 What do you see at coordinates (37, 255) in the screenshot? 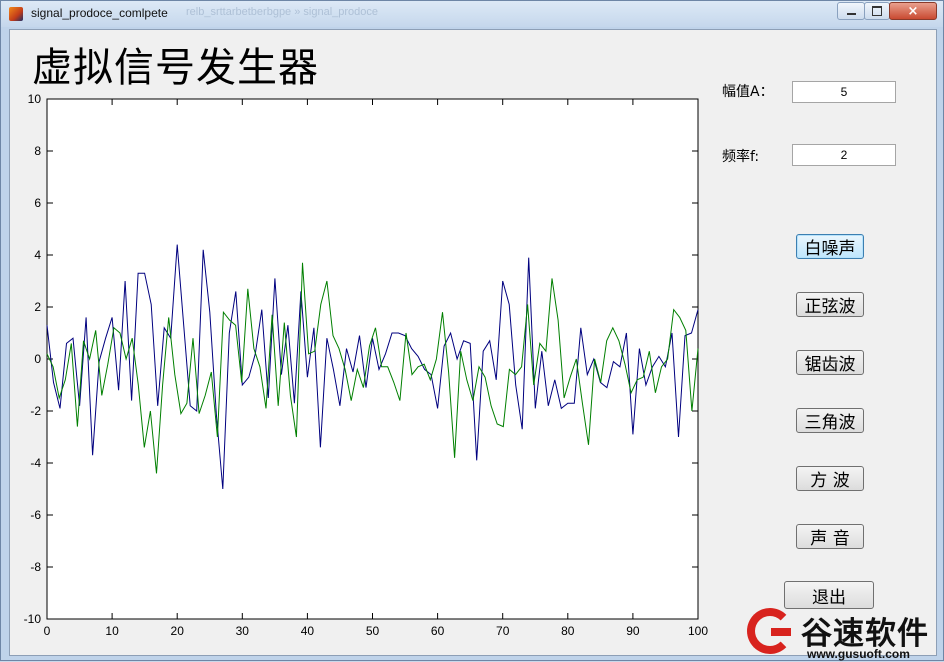
I see `y-tick-label: 4` at bounding box center [37, 255].